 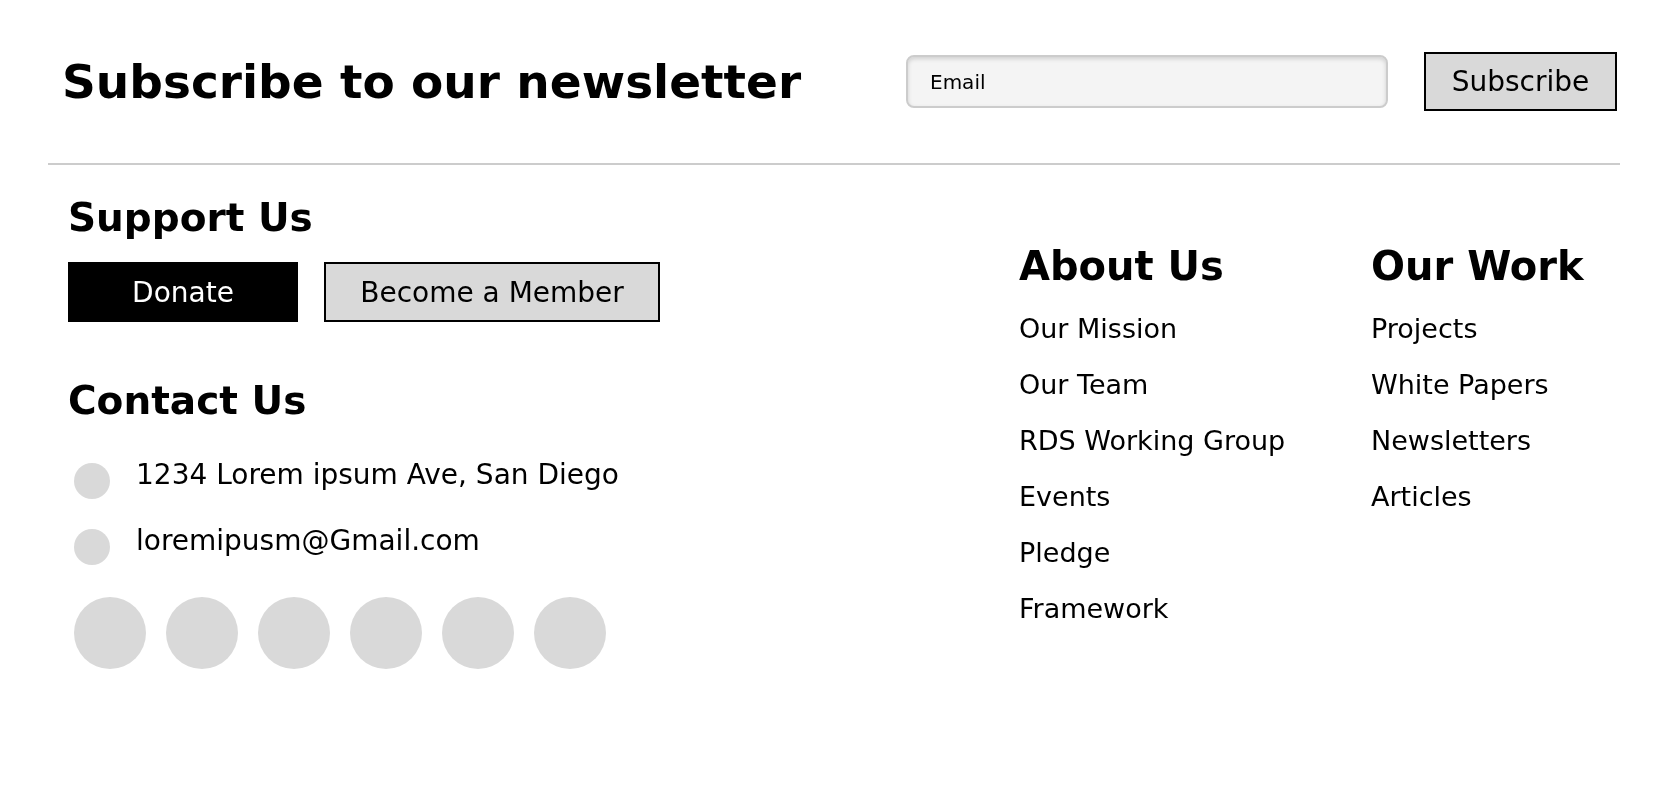 What do you see at coordinates (1421, 497) in the screenshot?
I see `footer-link: Articles` at bounding box center [1421, 497].